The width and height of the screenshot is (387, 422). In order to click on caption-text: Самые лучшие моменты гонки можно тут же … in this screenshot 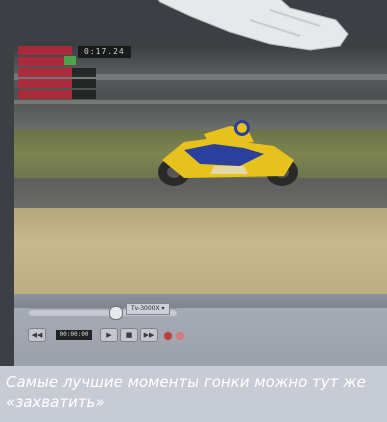, I will do `click(186, 392)`.